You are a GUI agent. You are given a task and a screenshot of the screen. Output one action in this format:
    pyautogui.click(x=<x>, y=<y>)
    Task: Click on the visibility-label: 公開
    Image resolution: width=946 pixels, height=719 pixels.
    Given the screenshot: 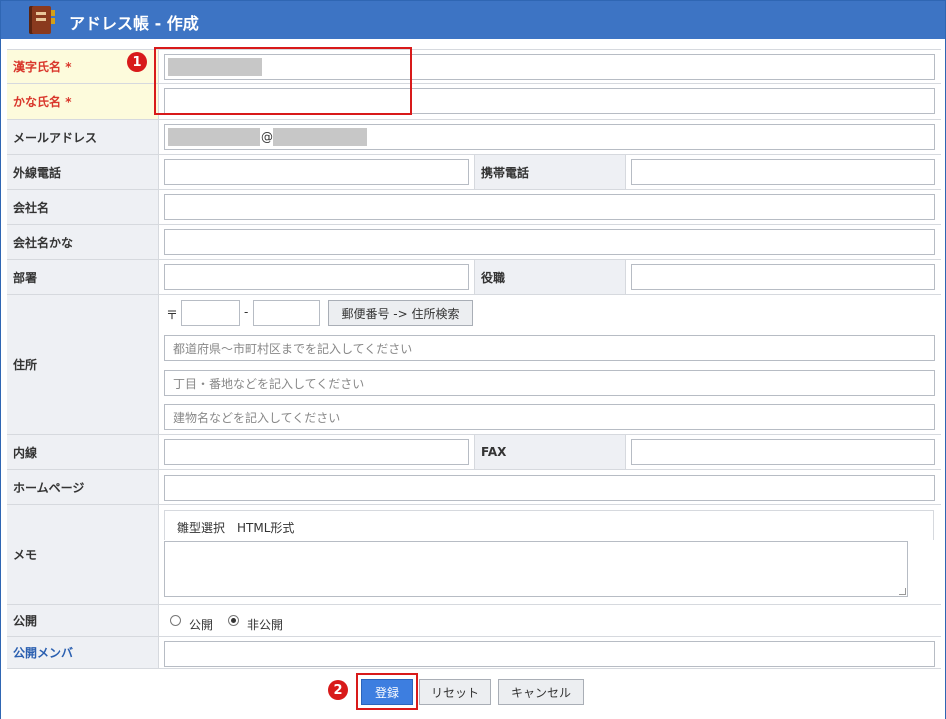 What is the action you would take?
    pyautogui.click(x=83, y=620)
    